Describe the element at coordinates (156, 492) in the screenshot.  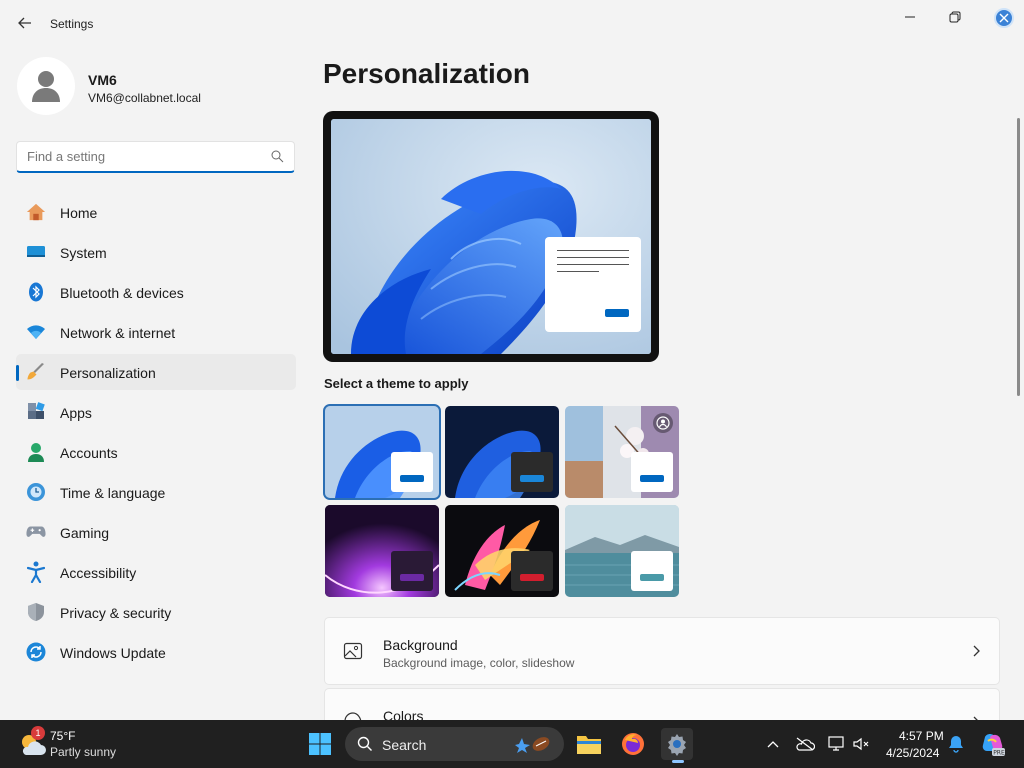
I see `sidebar-item-time-language: Time & language` at that location.